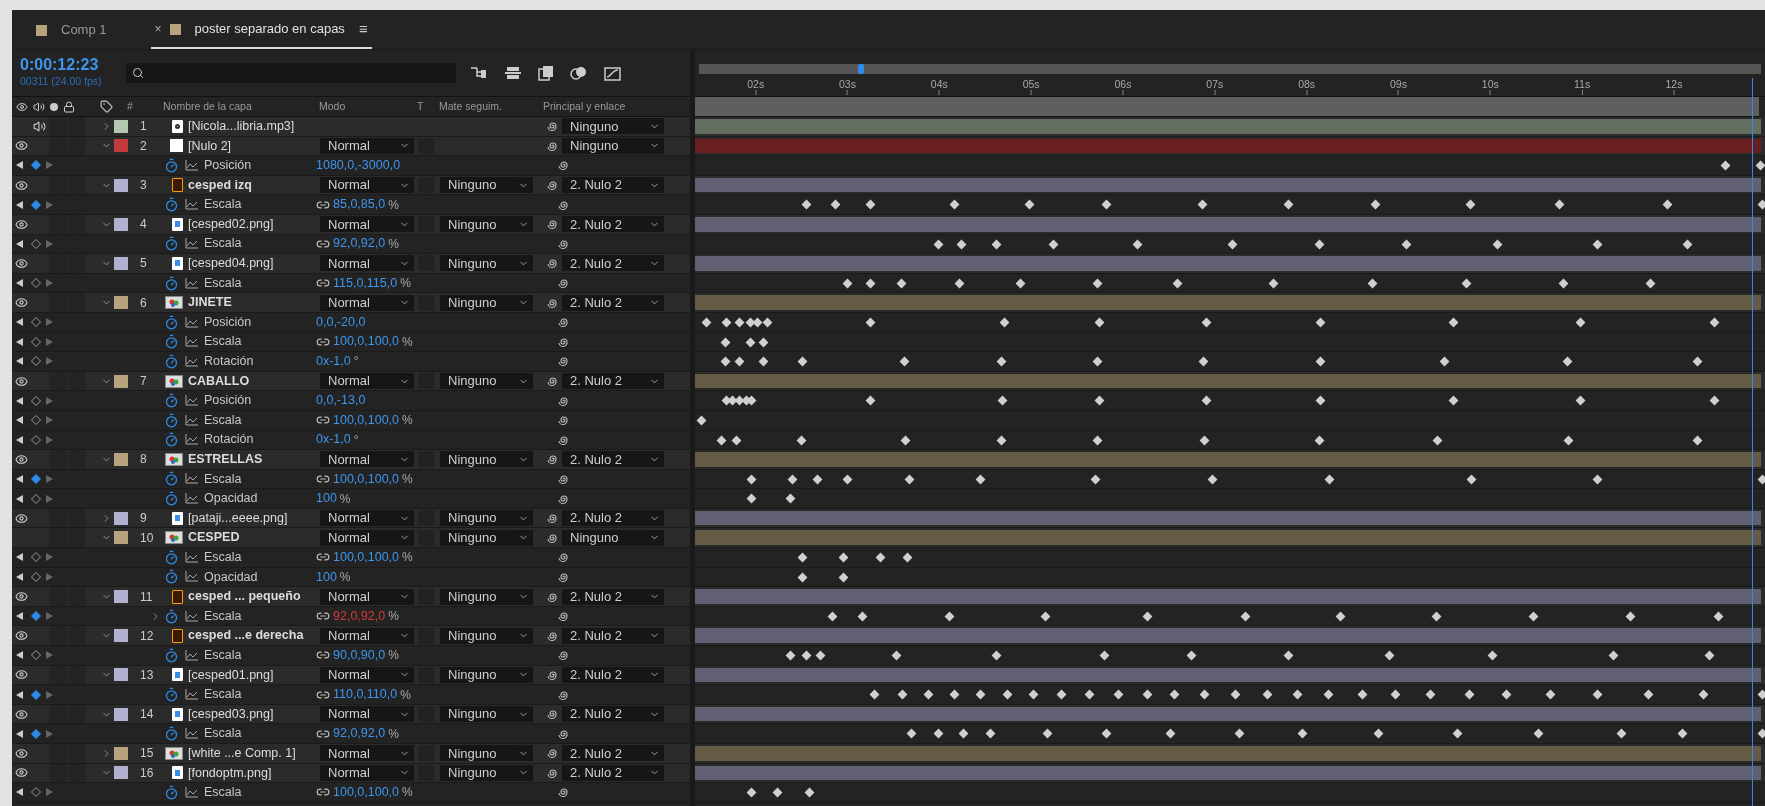  What do you see at coordinates (106, 106) in the screenshot?
I see `label-tag-icon` at bounding box center [106, 106].